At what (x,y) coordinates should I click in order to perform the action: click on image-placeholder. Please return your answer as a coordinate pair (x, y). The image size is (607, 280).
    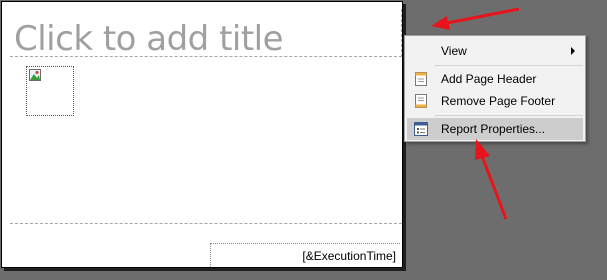
    Looking at the image, I should click on (50, 91).